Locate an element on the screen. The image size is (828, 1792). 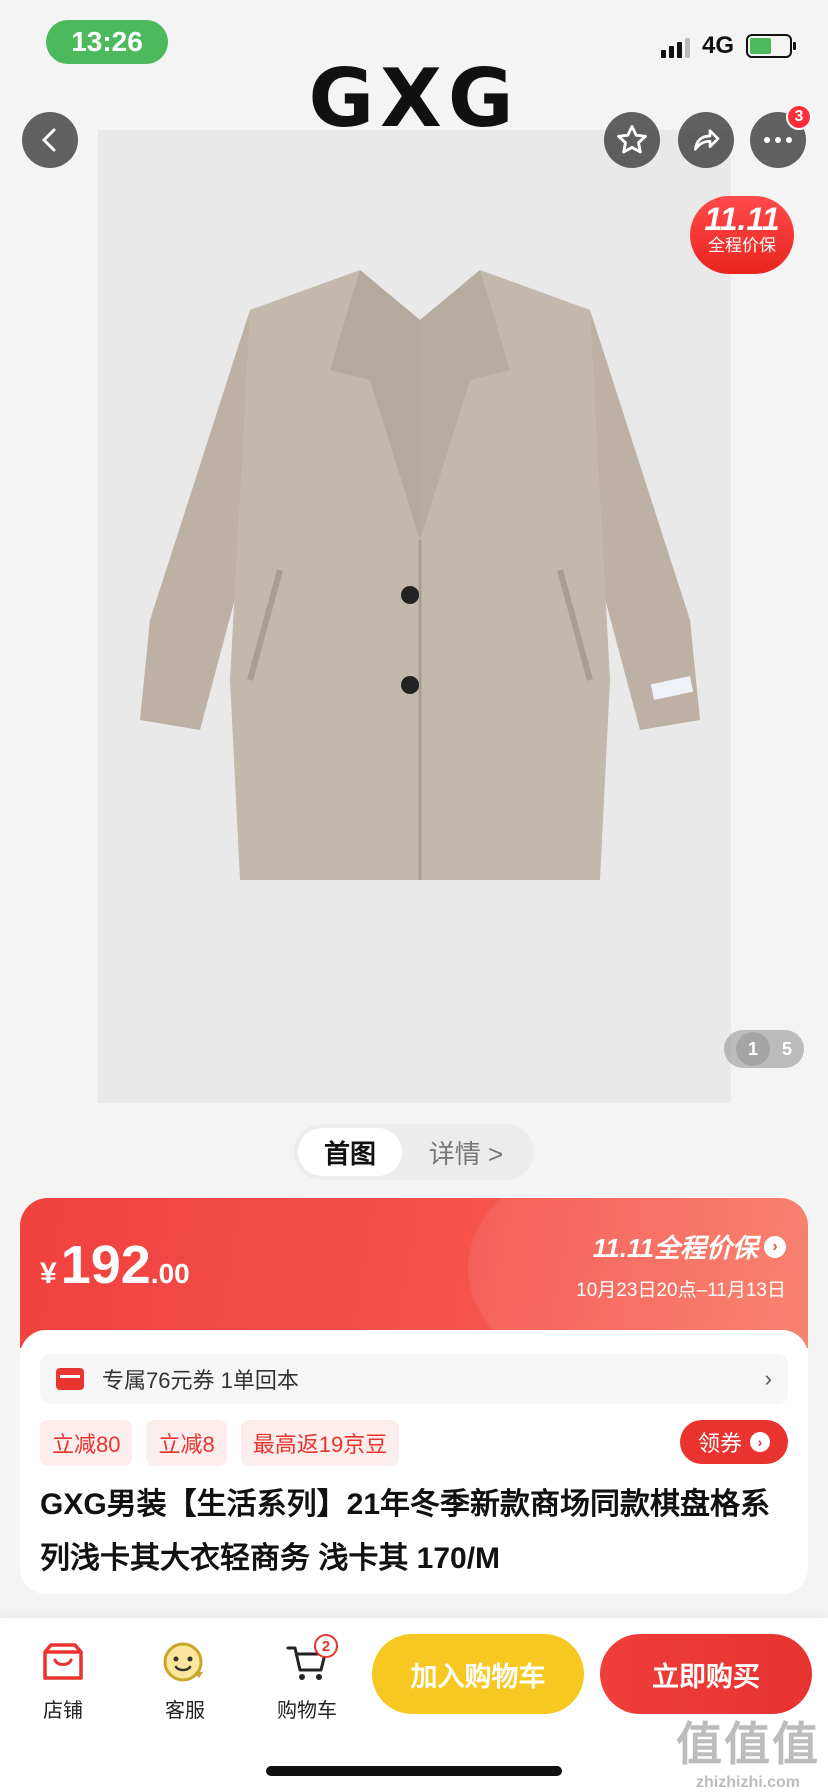
cart-button: 2 购物车 is located at coordinates (307, 1678).